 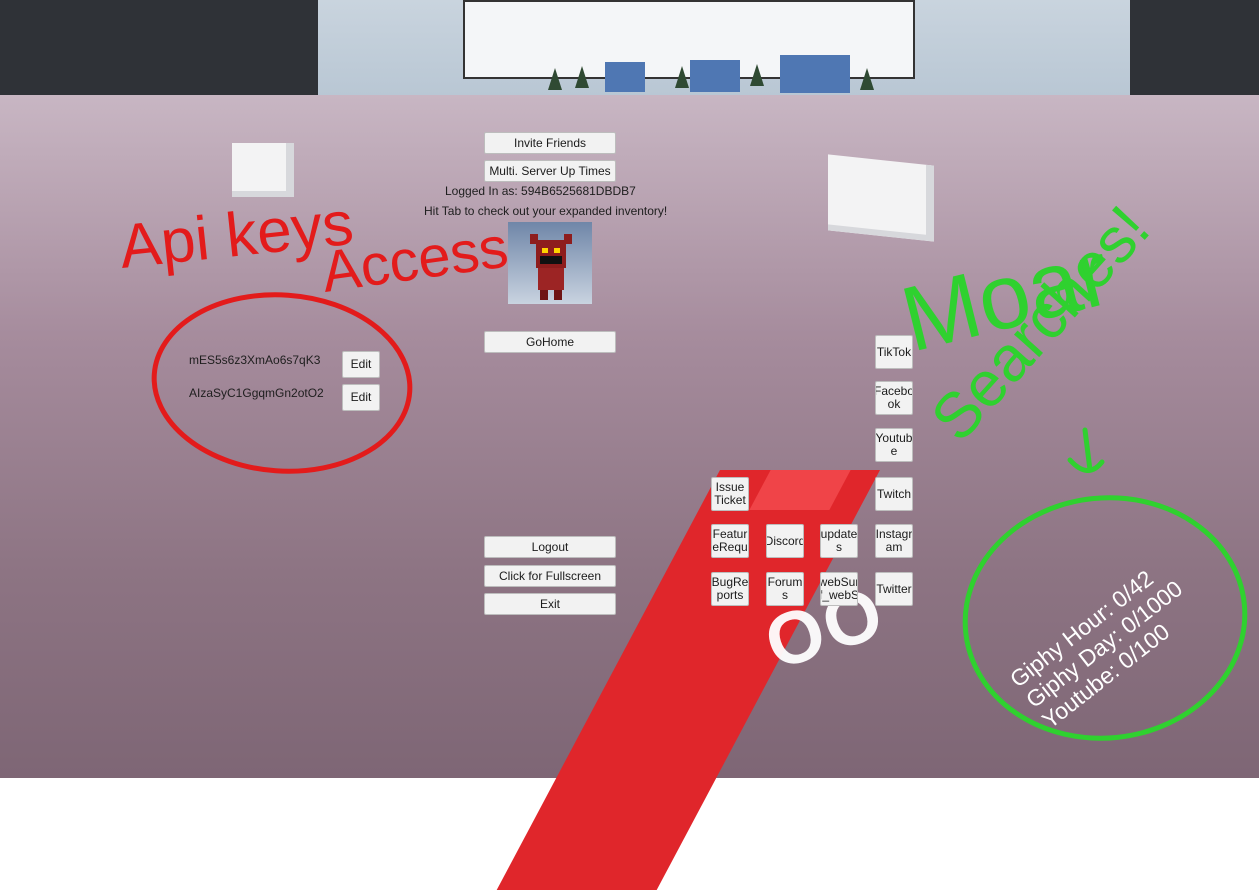 What do you see at coordinates (282, 383) in the screenshot?
I see `api-keys-circle` at bounding box center [282, 383].